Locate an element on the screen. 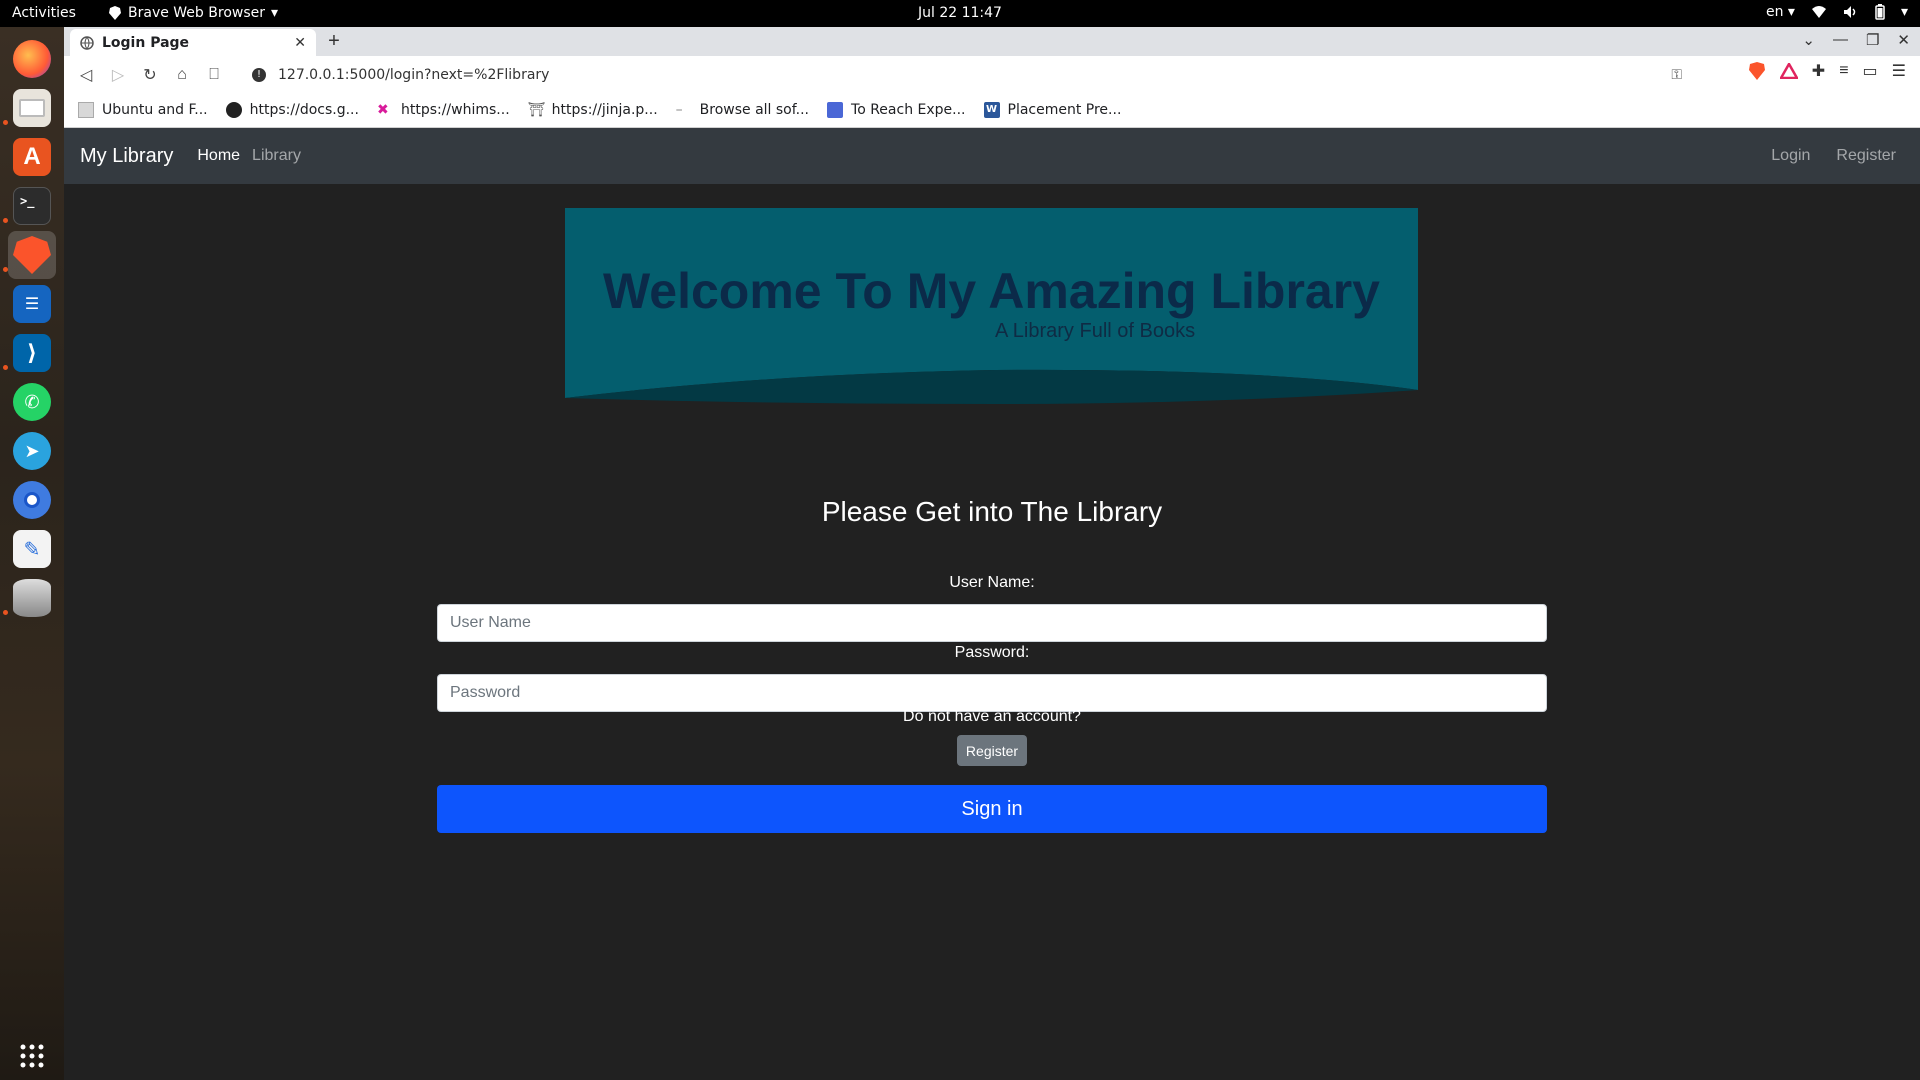  key-icon: ⚿ is located at coordinates (1676, 75).